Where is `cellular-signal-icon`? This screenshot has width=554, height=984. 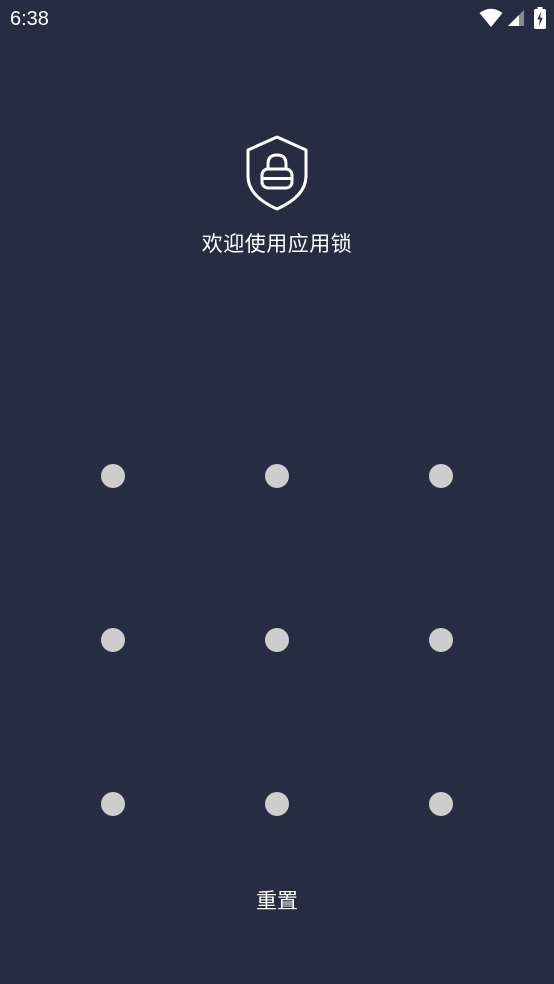
cellular-signal-icon is located at coordinates (516, 18).